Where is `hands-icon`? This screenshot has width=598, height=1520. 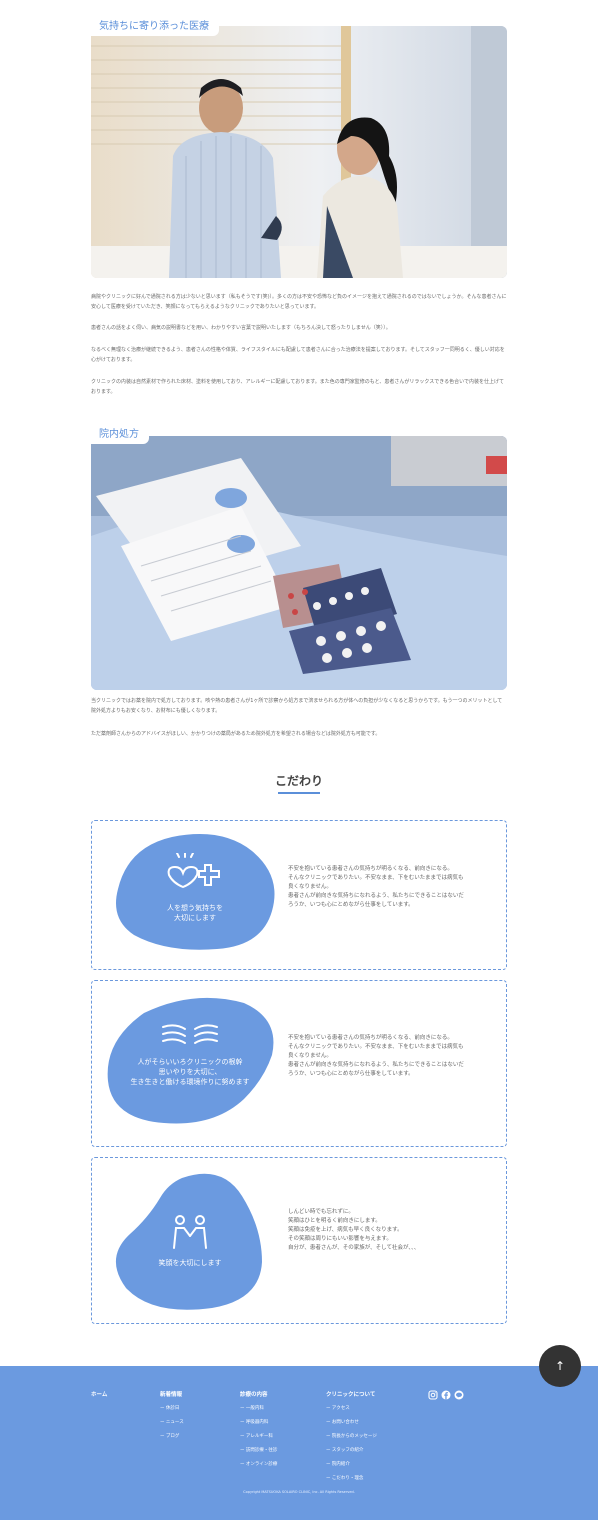 hands-icon is located at coordinates (190, 1034).